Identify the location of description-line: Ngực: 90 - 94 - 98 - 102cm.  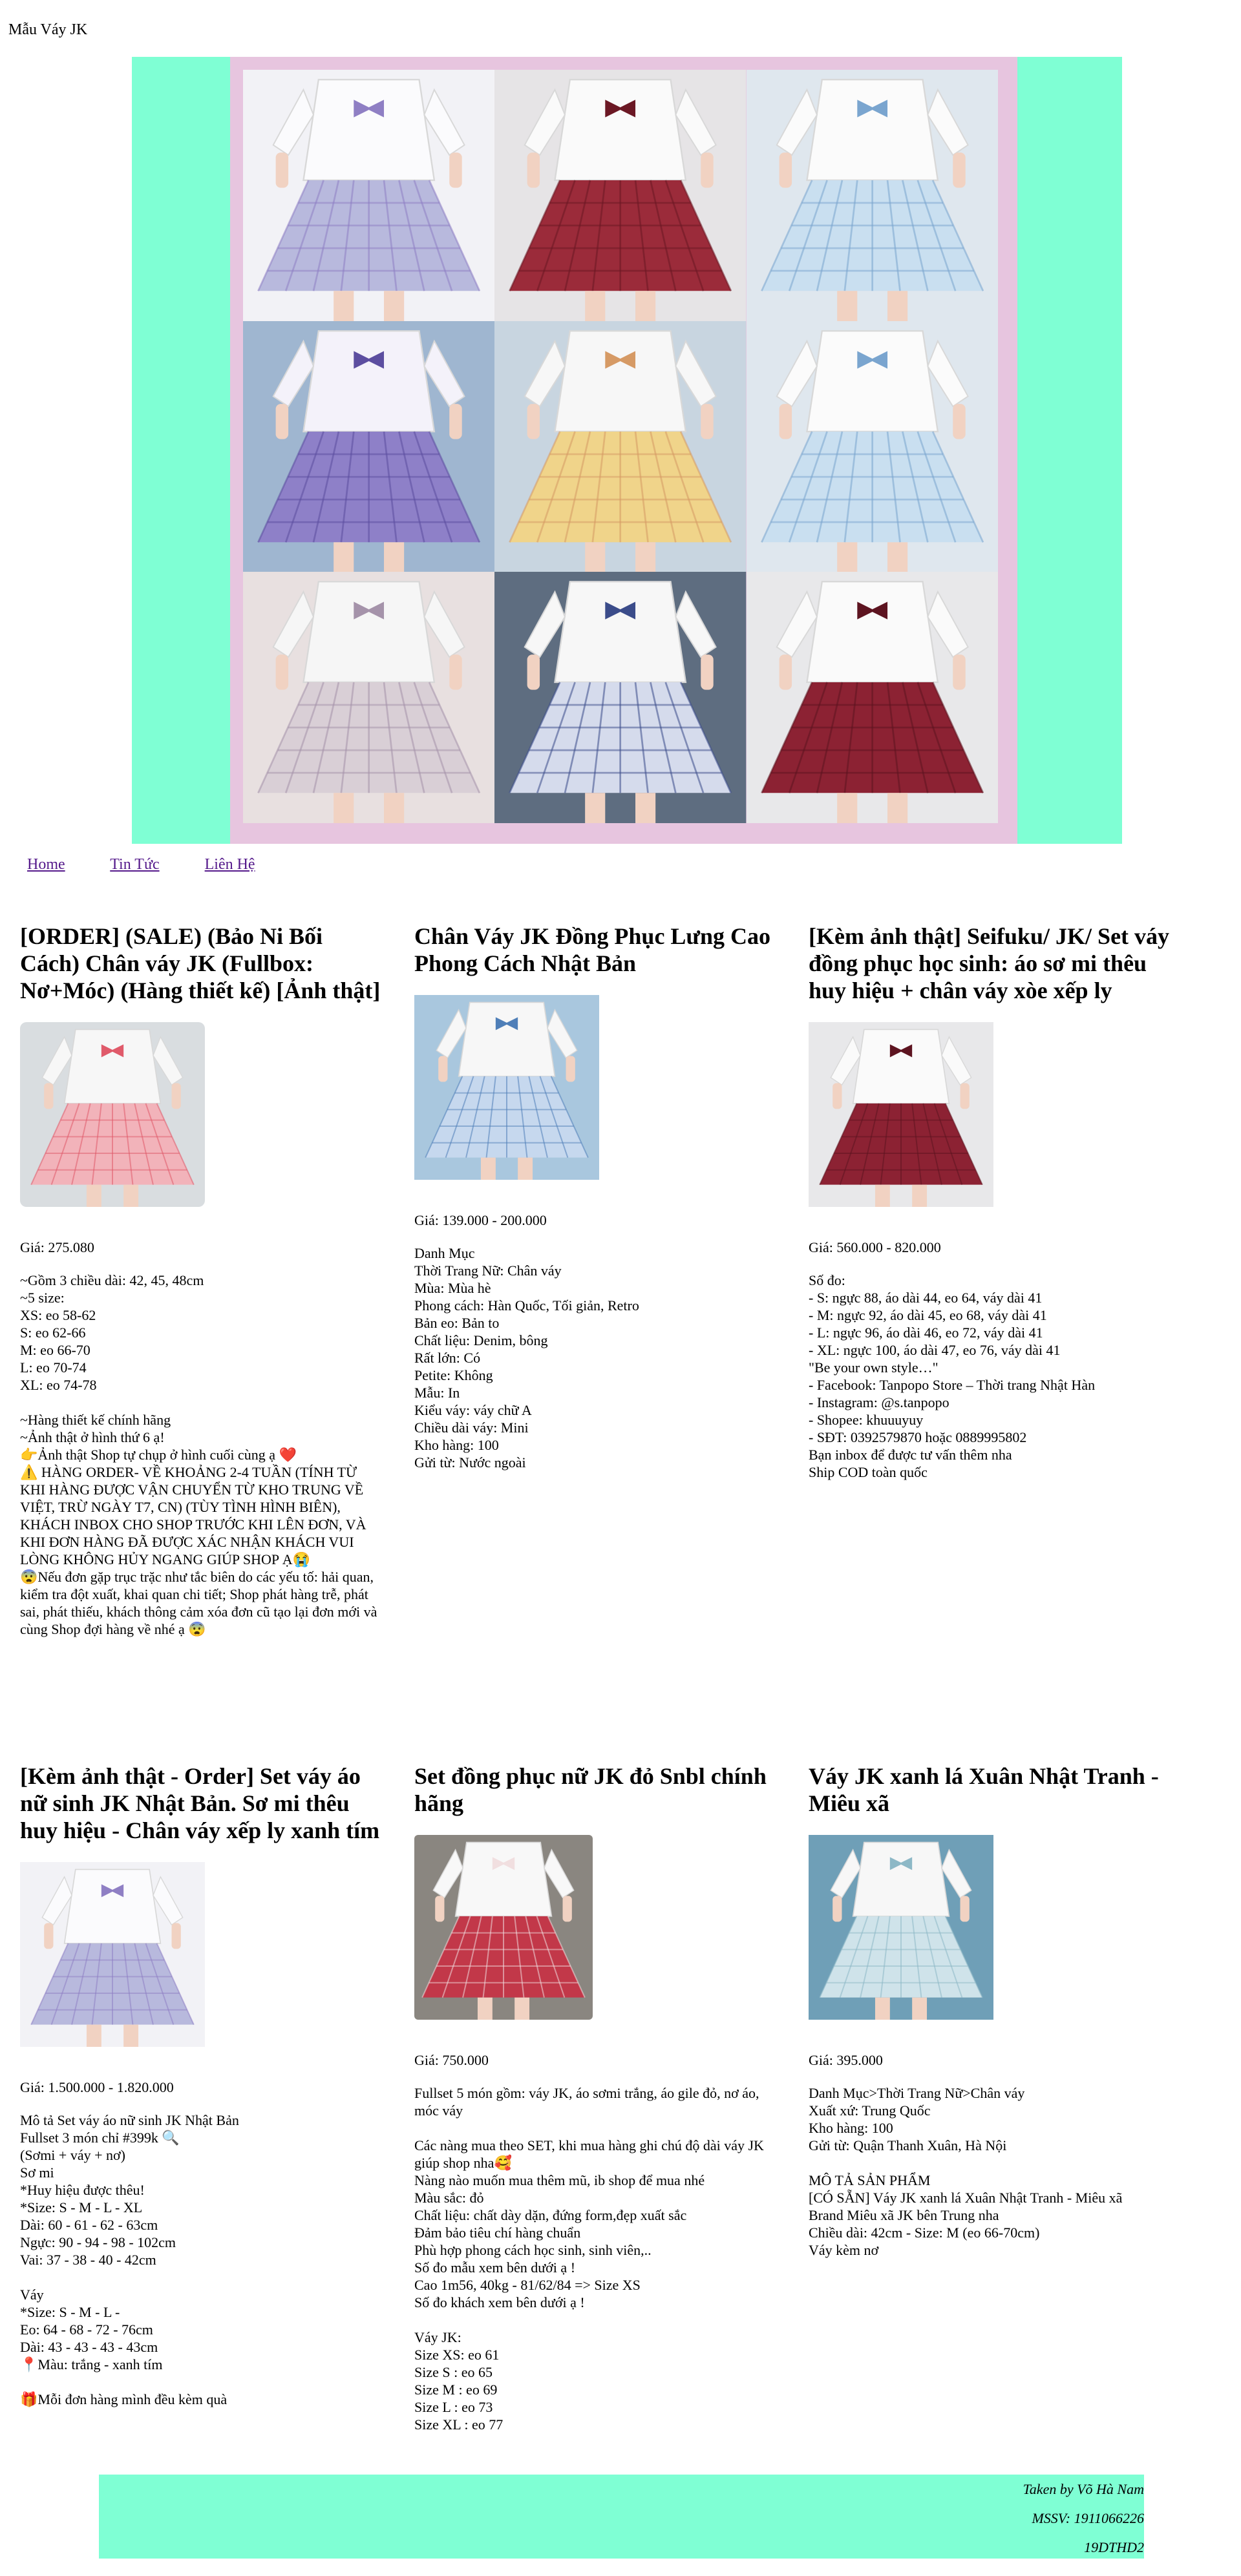
(98, 2242).